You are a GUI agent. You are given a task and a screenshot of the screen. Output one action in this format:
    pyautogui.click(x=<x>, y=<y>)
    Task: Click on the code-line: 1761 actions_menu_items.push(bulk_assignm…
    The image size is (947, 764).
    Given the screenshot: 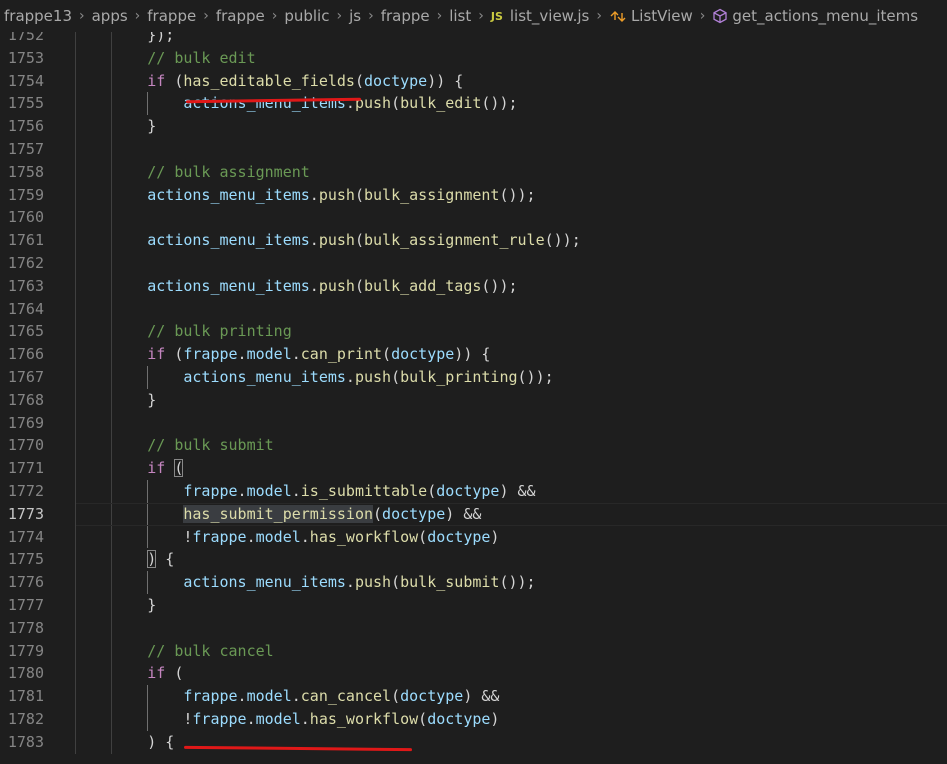 What is the action you would take?
    pyautogui.click(x=473, y=240)
    